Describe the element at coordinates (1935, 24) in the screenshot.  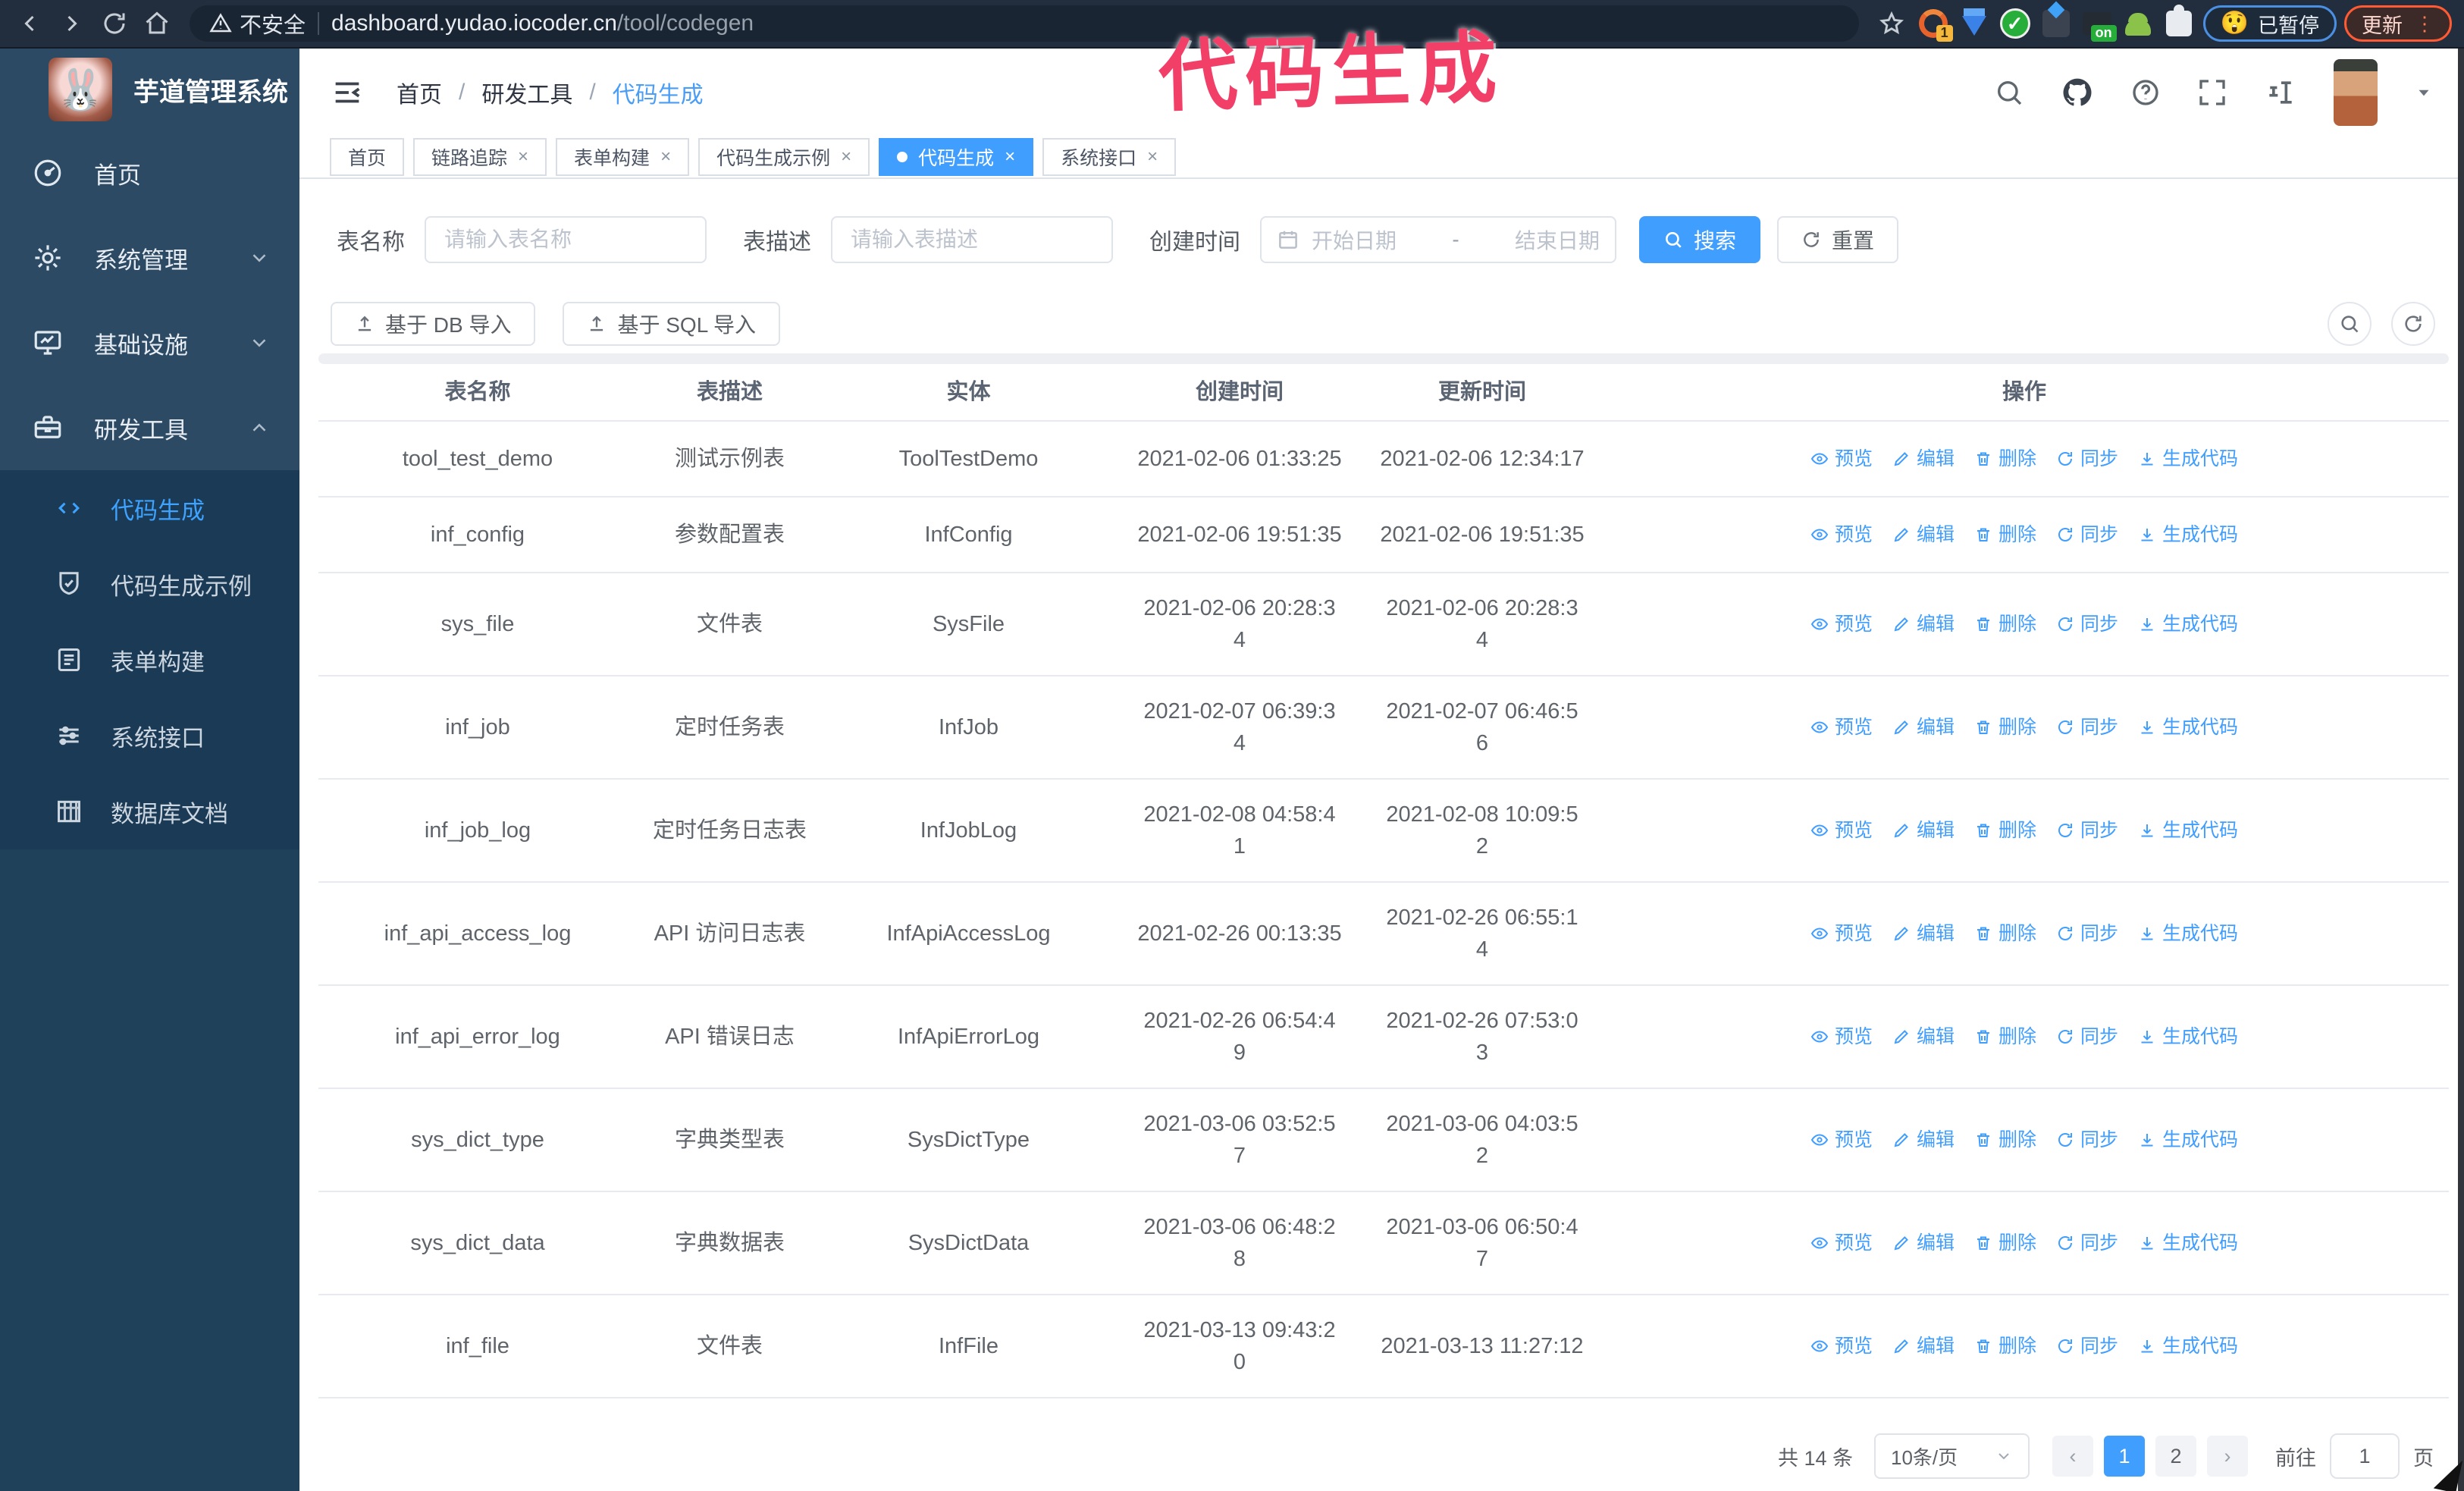
I see `extension-orange-icon: 1` at that location.